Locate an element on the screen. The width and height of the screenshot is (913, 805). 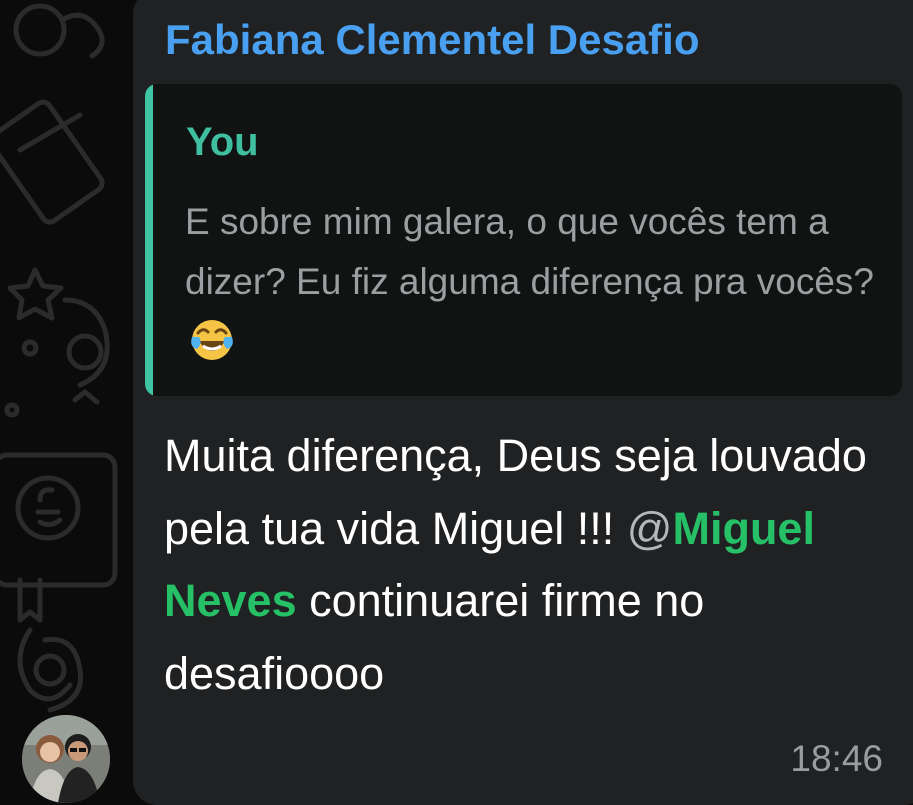
sender-avatar is located at coordinates (66, 759).